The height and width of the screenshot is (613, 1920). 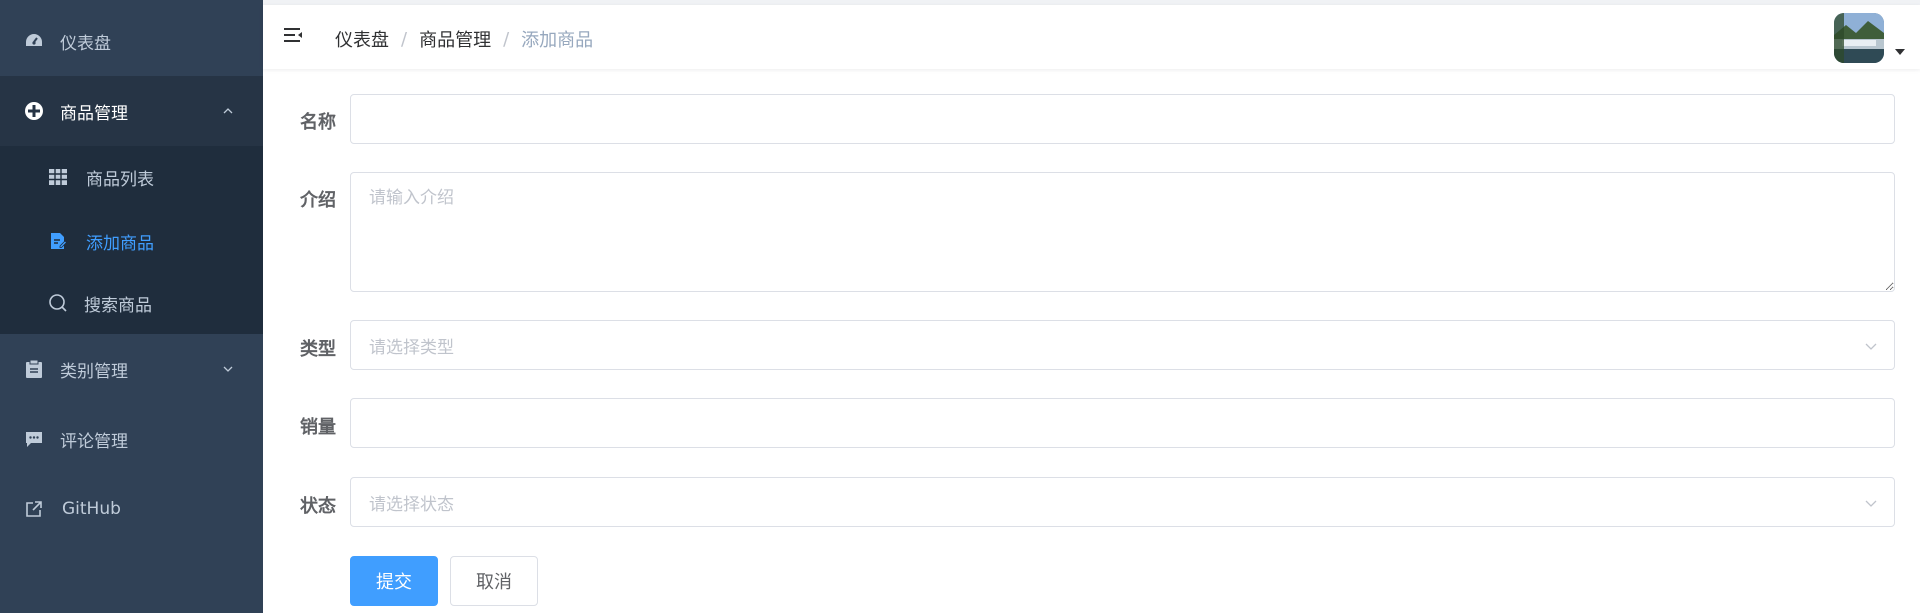 I want to click on sales-input, so click(x=1122, y=423).